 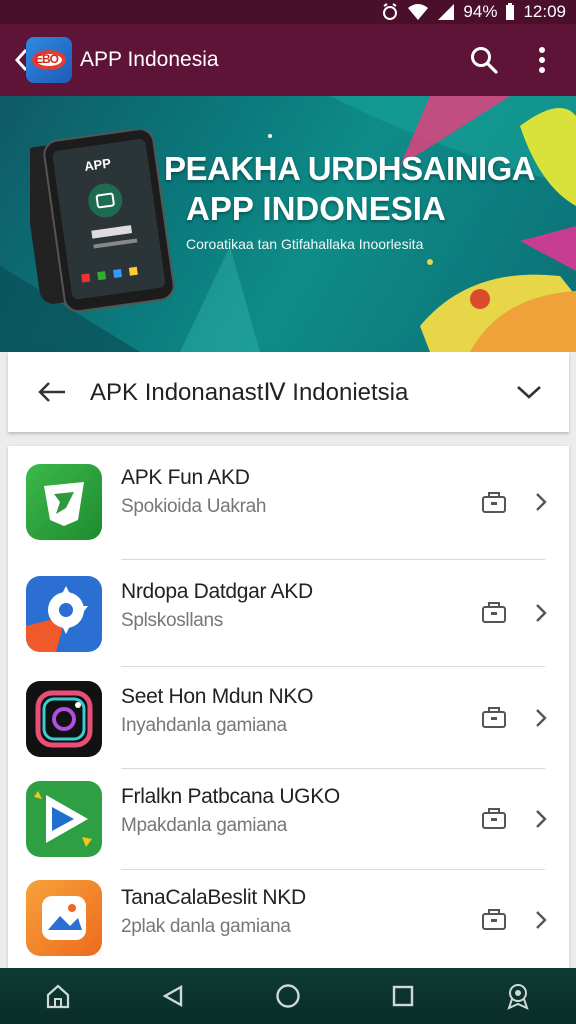 What do you see at coordinates (529, 392) in the screenshot?
I see `chevron-down-icon` at bounding box center [529, 392].